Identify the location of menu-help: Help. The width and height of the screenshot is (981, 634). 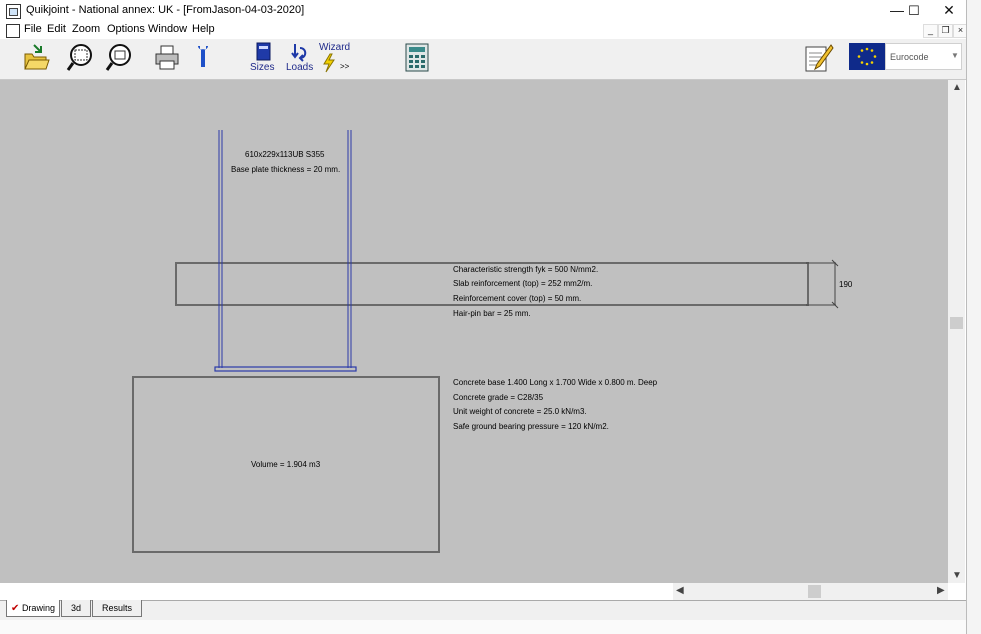
(203, 29).